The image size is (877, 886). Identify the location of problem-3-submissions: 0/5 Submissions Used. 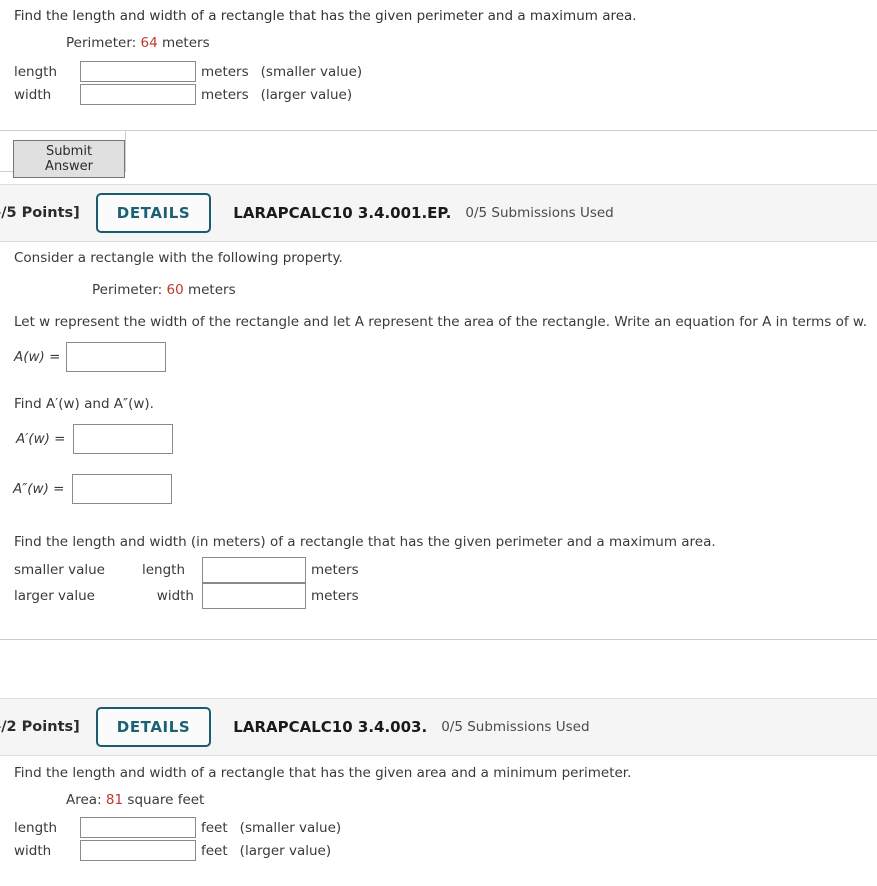
(515, 727).